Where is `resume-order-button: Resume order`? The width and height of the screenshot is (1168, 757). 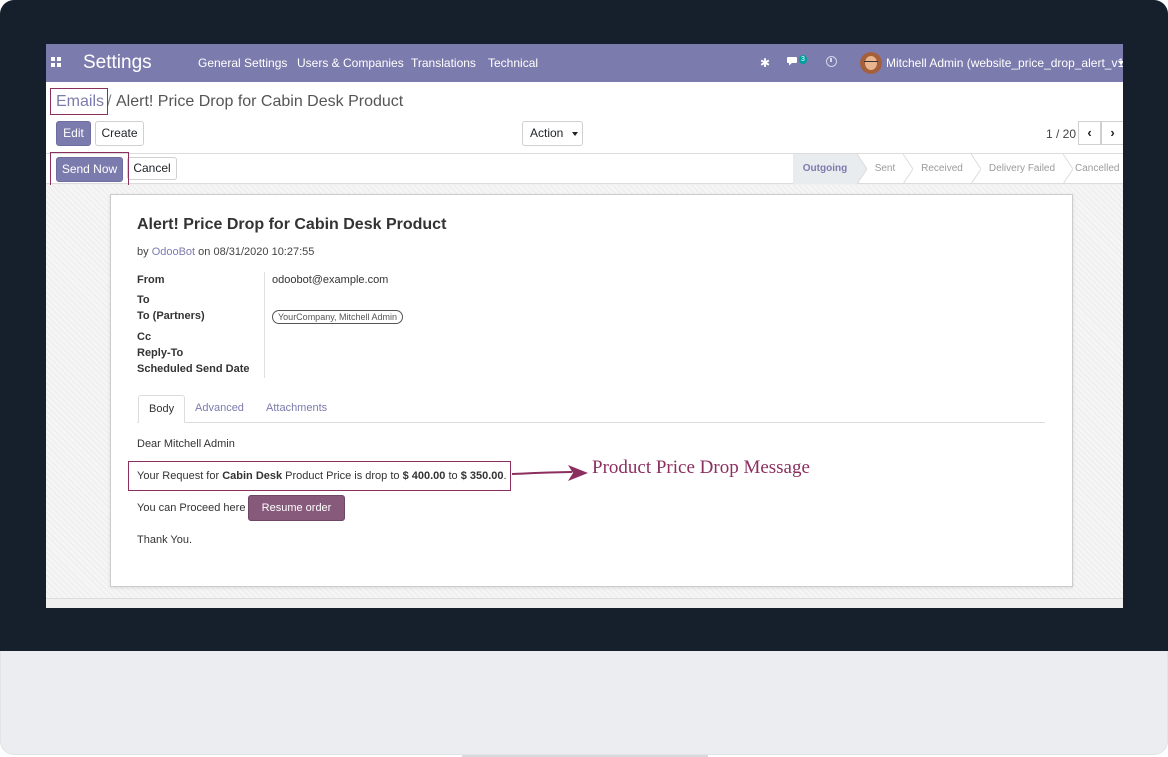 resume-order-button: Resume order is located at coordinates (296, 508).